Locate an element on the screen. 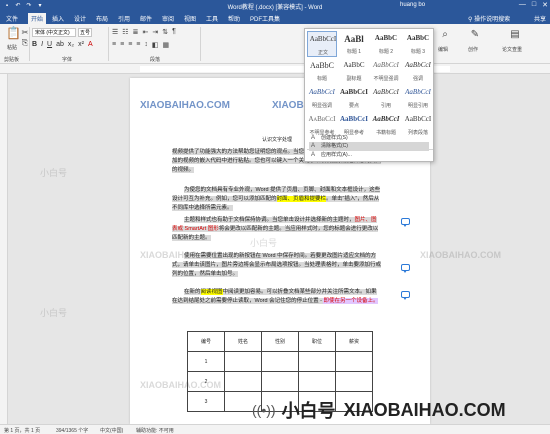 This screenshot has height=434, width=550. line-spacing-icon: ↕ is located at coordinates (146, 45).